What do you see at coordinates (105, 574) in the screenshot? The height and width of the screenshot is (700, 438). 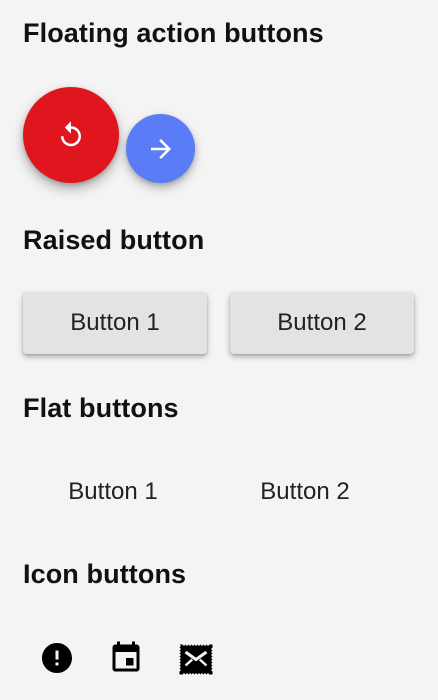 I see `icon-buttons-heading: Icon buttons` at bounding box center [105, 574].